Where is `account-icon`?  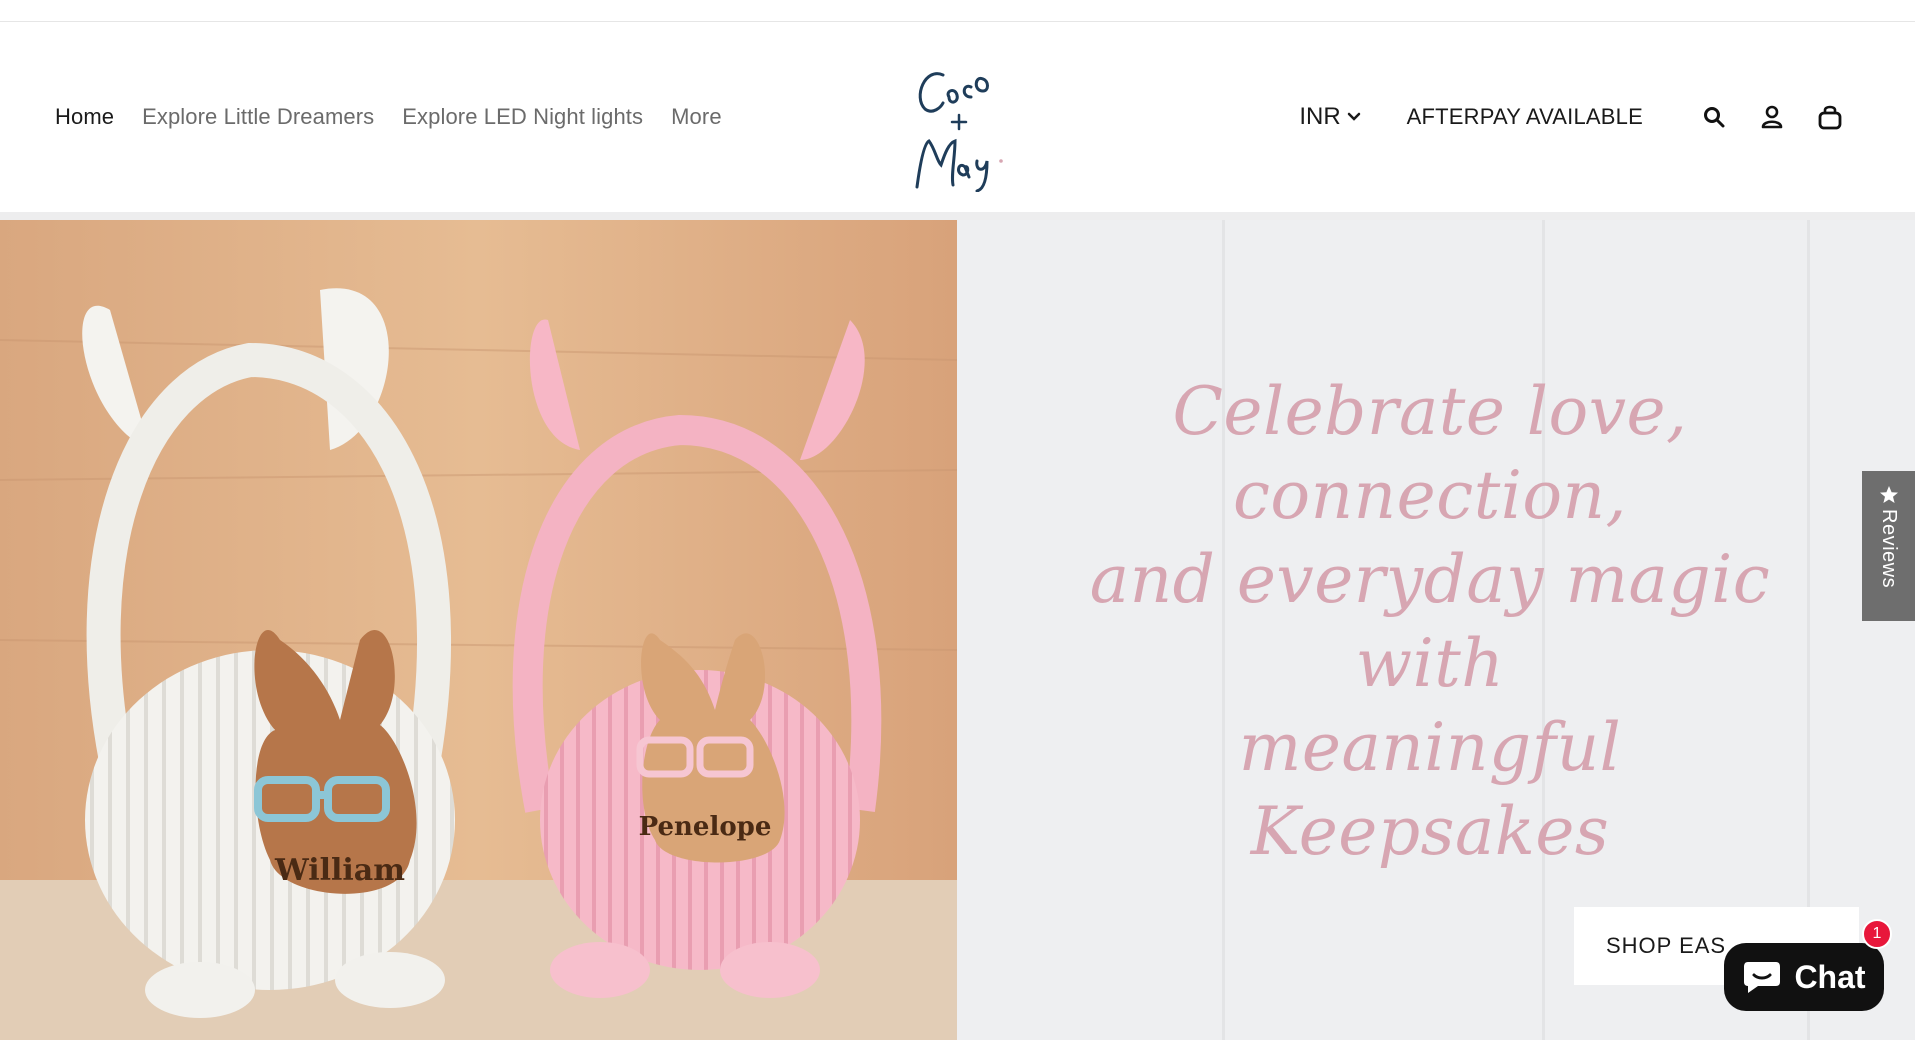 account-icon is located at coordinates (1772, 117).